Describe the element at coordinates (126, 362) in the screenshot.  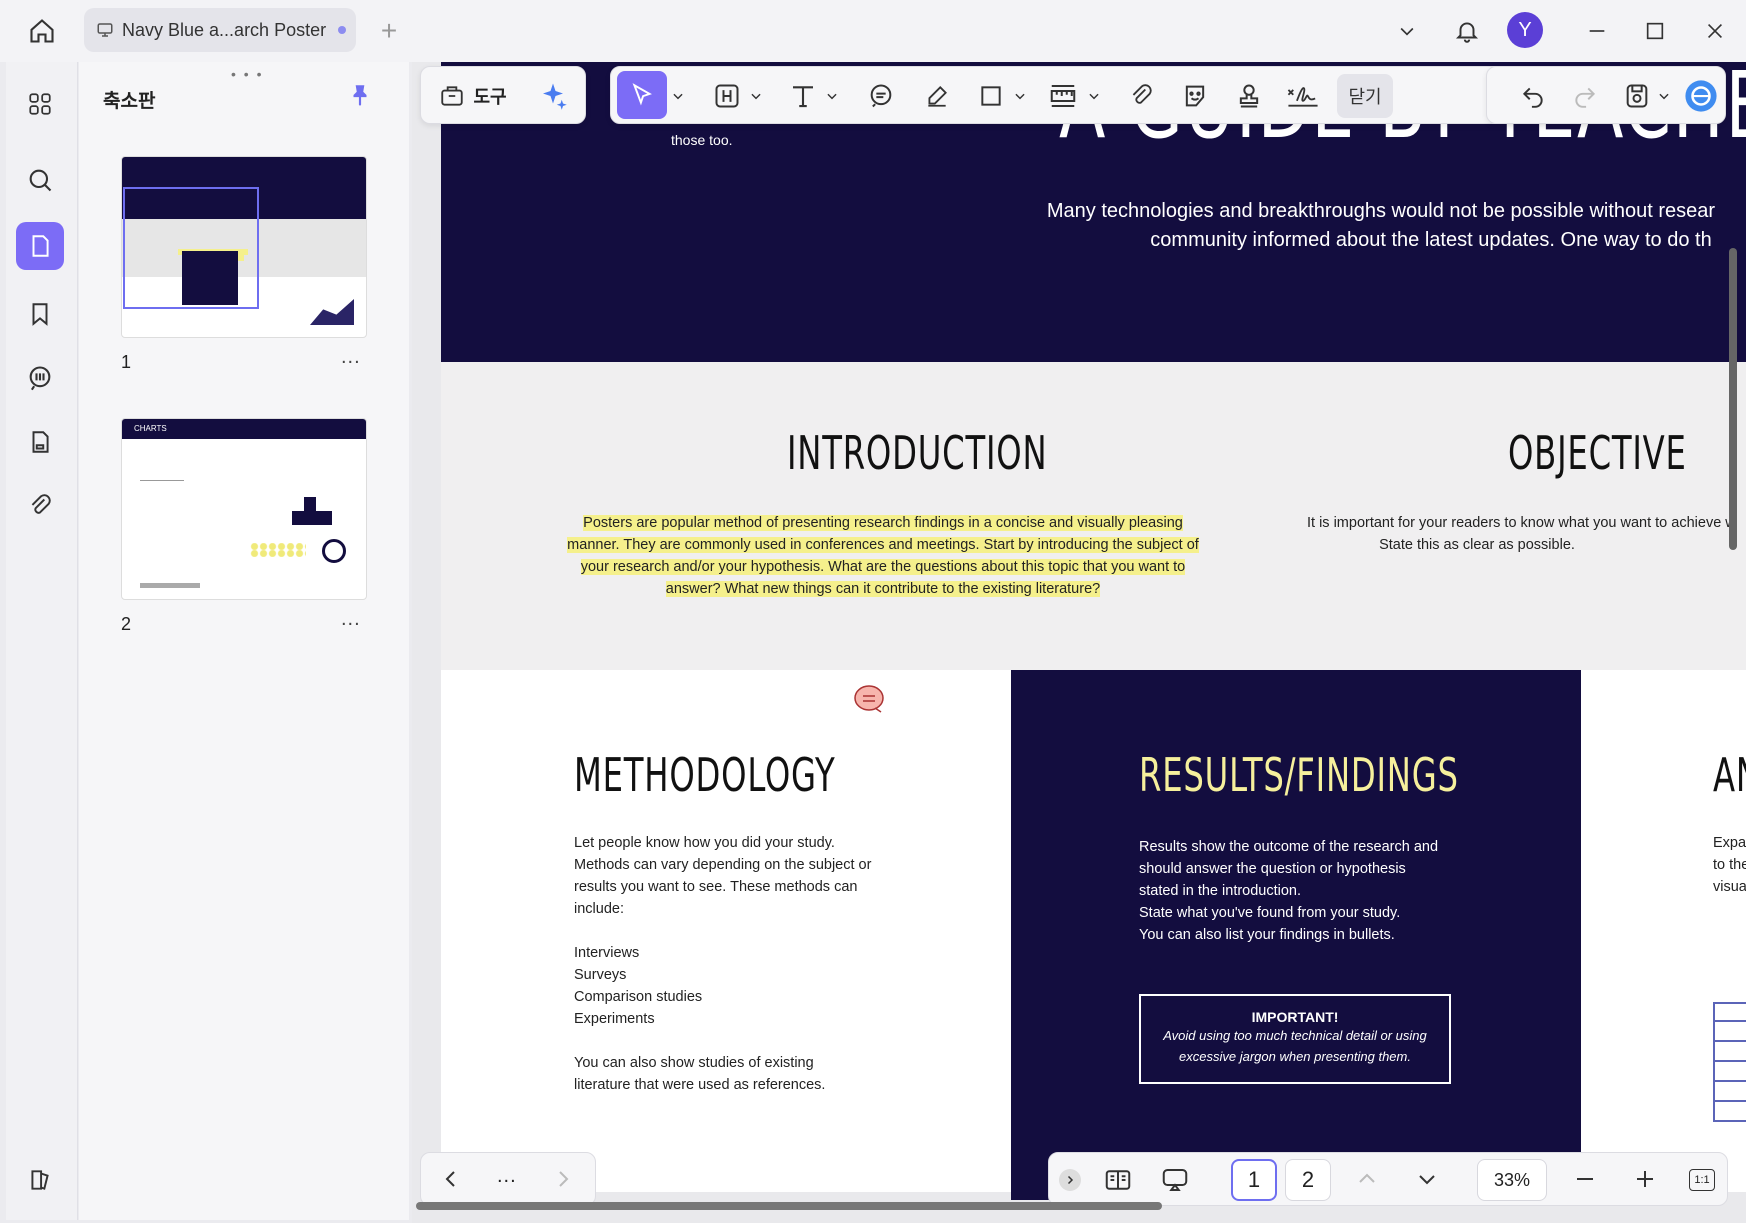
I see `page-number-label: 1` at that location.